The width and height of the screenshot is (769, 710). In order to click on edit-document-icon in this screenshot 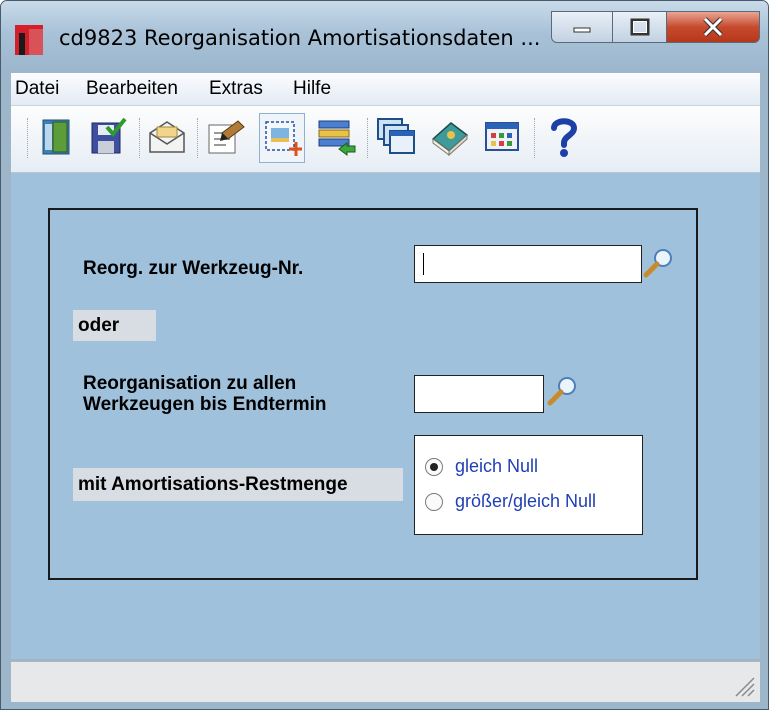, I will do `click(226, 137)`.